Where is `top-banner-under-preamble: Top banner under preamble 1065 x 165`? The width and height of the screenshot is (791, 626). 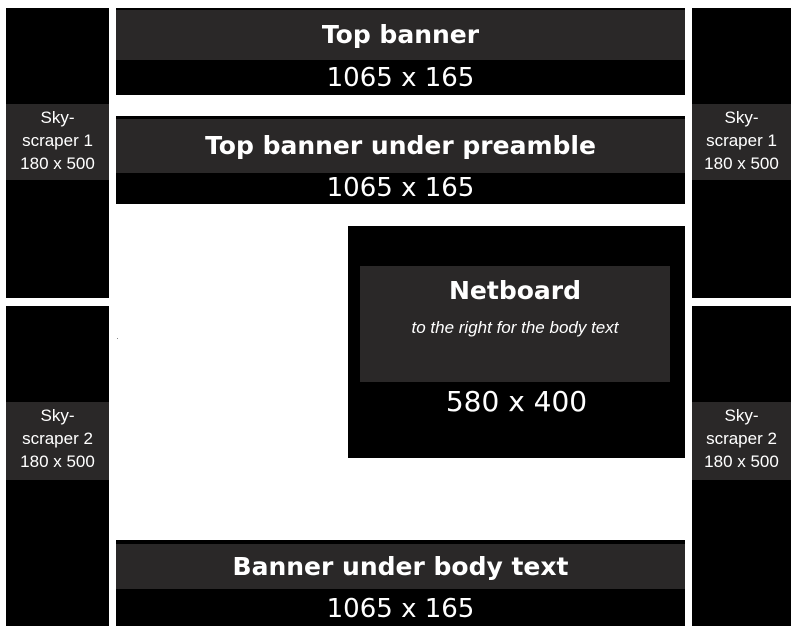
top-banner-under-preamble: Top banner under preamble 1065 x 165 is located at coordinates (400, 160).